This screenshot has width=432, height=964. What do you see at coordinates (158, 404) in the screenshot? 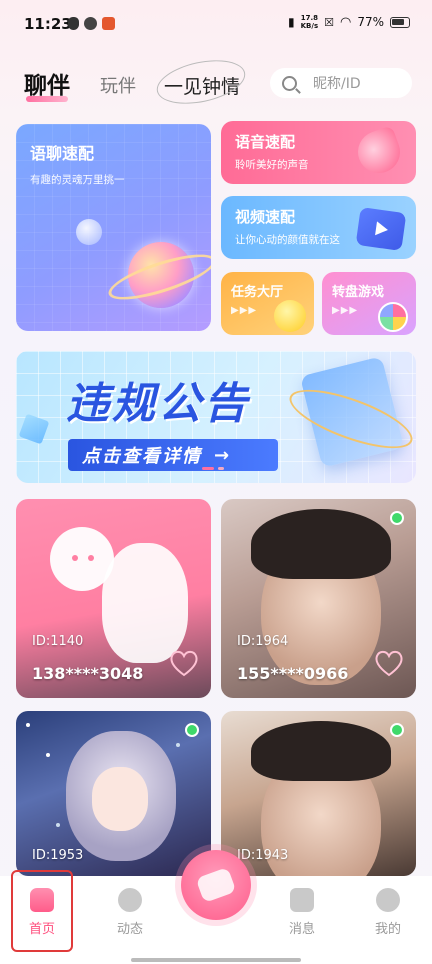
I see `banner-title: 违规公告` at bounding box center [158, 404].